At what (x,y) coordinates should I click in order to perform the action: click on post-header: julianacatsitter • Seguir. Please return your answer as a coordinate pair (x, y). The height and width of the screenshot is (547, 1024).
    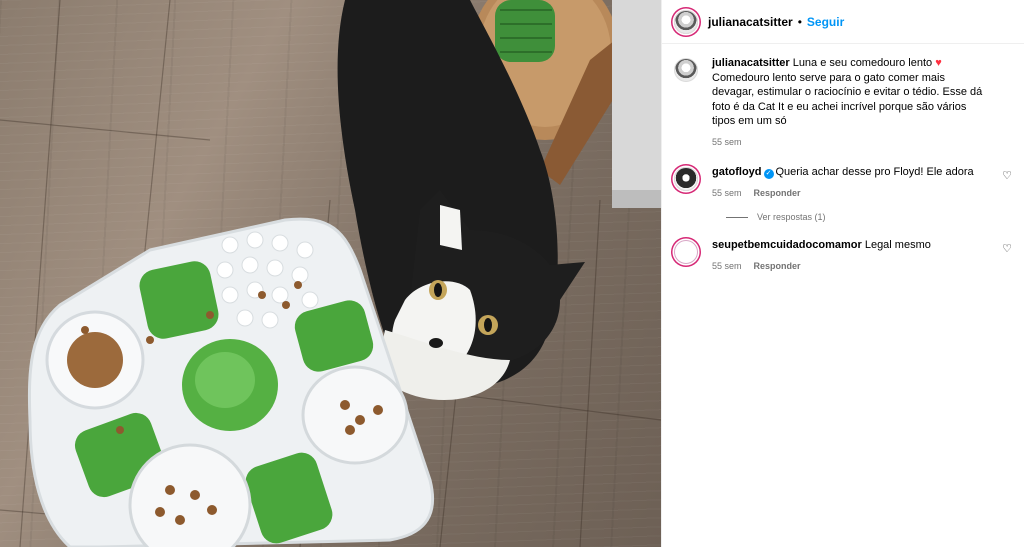
    Looking at the image, I should click on (843, 22).